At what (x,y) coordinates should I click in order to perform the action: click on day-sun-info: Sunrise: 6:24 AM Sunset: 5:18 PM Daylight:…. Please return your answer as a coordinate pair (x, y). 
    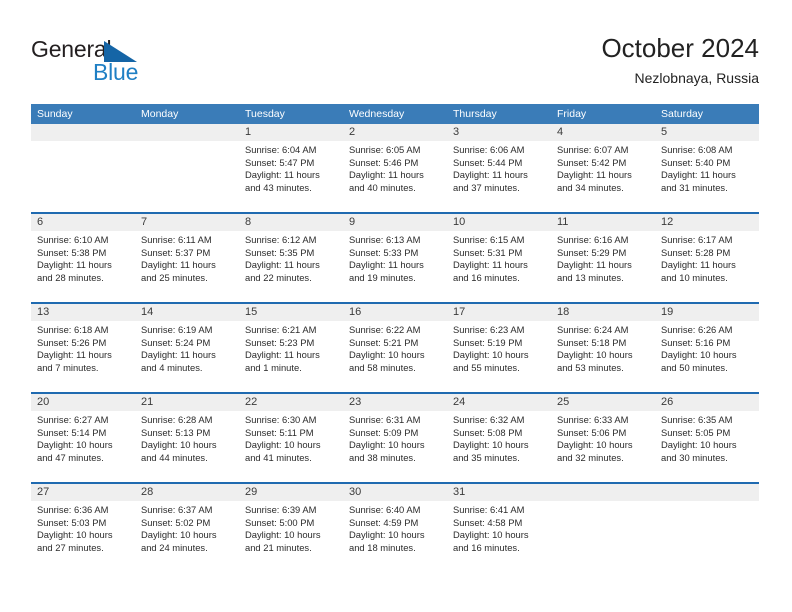
    Looking at the image, I should click on (603, 347).